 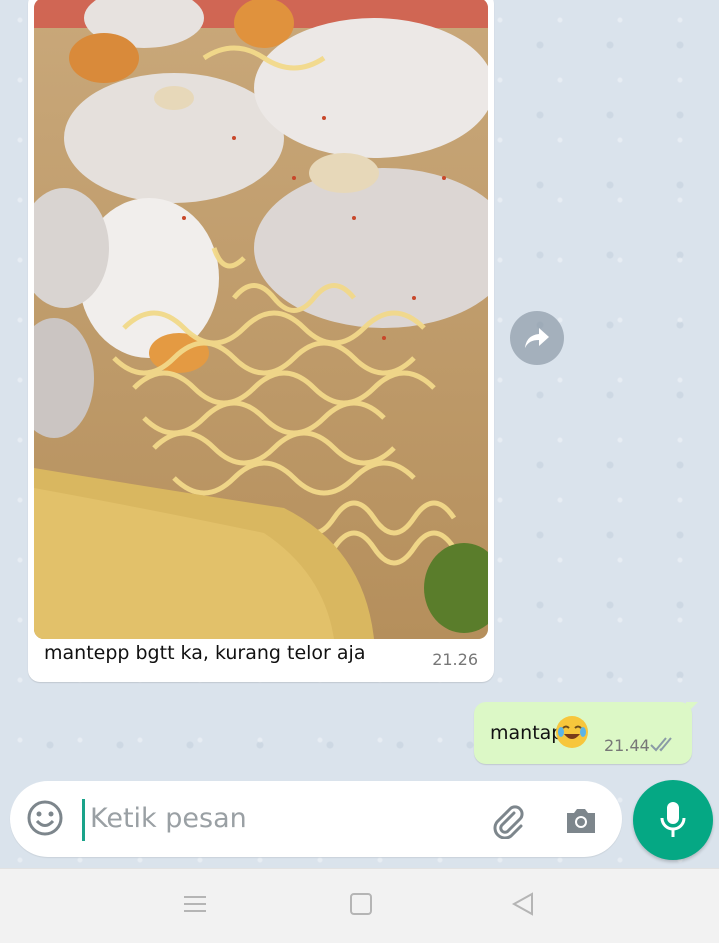 I want to click on outgoing-message: mantap 21.44, so click(x=583, y=733).